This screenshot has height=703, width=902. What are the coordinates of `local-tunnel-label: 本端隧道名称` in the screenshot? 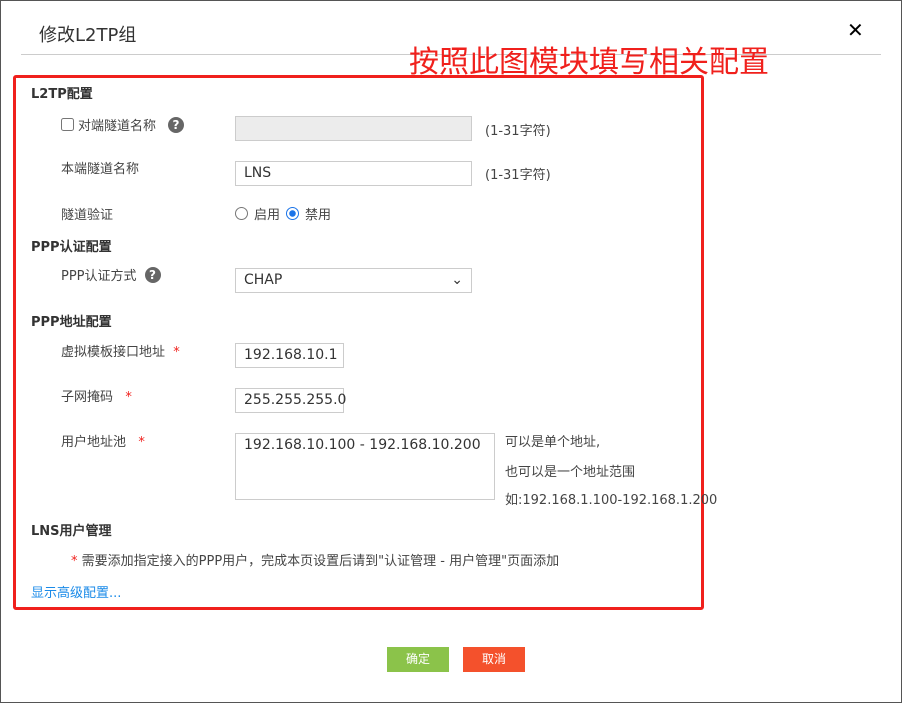 It's located at (100, 169).